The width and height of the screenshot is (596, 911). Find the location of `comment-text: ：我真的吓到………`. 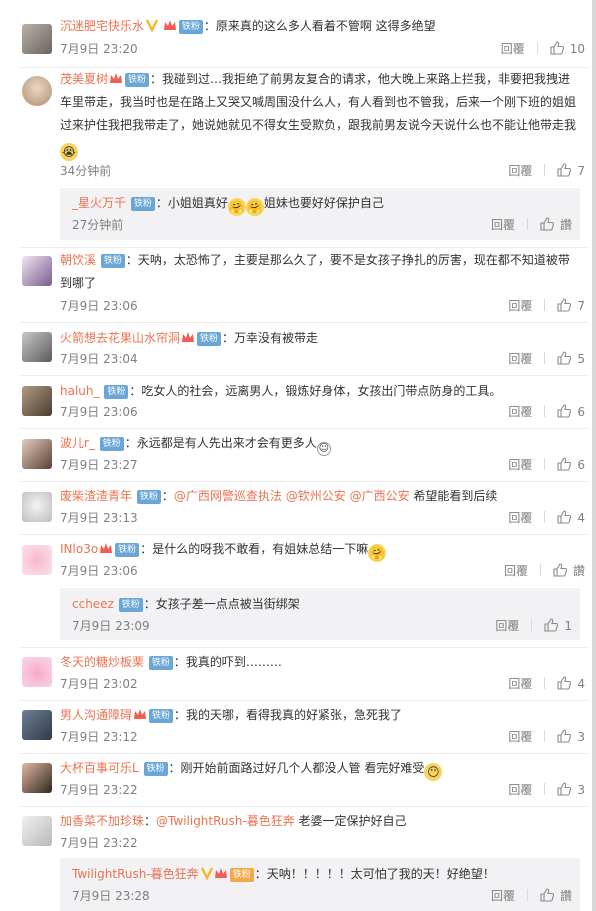

comment-text: ：我真的吓到……… is located at coordinates (227, 662).